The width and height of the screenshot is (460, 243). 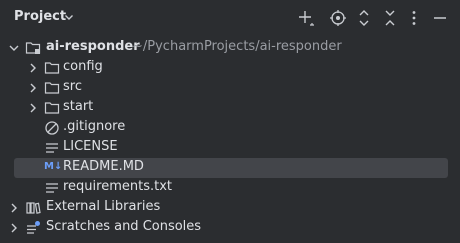 What do you see at coordinates (230, 128) in the screenshot?
I see `tree-row-gitignore: .gitignore` at bounding box center [230, 128].